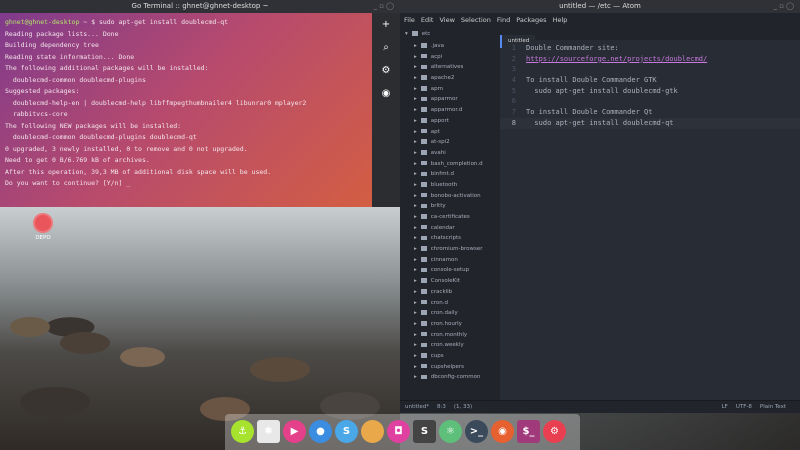  What do you see at coordinates (386, 47) in the screenshot?
I see `search-icon: ⌕` at bounding box center [386, 47].